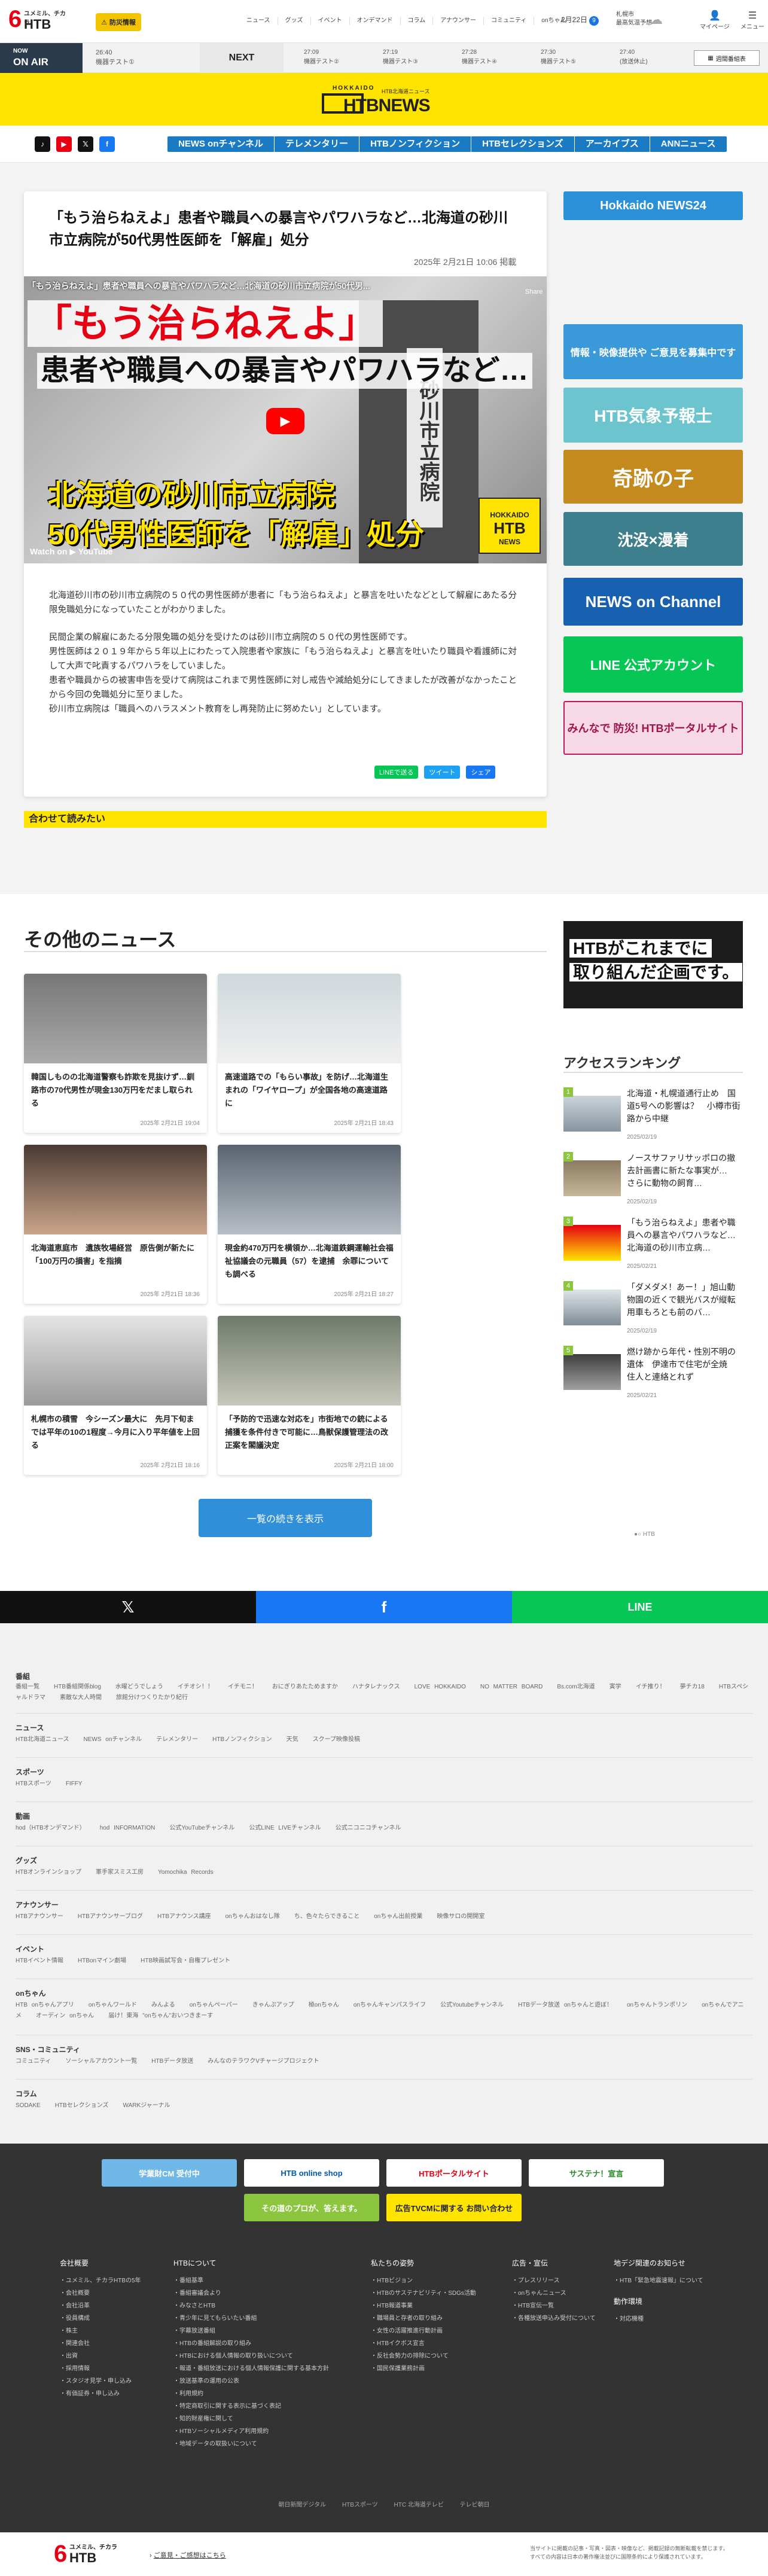 Image resolution: width=768 pixels, height=2576 pixels. I want to click on partner-link: HTC 北海道テレビ, so click(419, 2505).